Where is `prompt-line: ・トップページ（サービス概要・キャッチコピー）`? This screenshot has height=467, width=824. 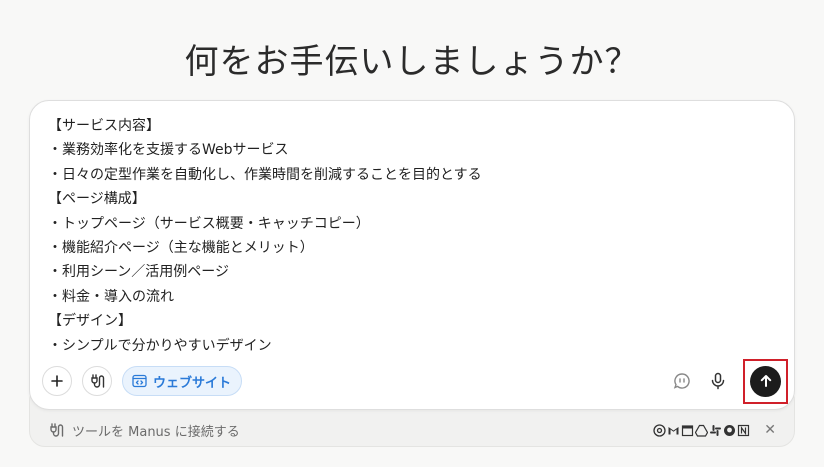
prompt-line: ・トップページ（サービス概要・キャッチコピー） is located at coordinates (209, 223).